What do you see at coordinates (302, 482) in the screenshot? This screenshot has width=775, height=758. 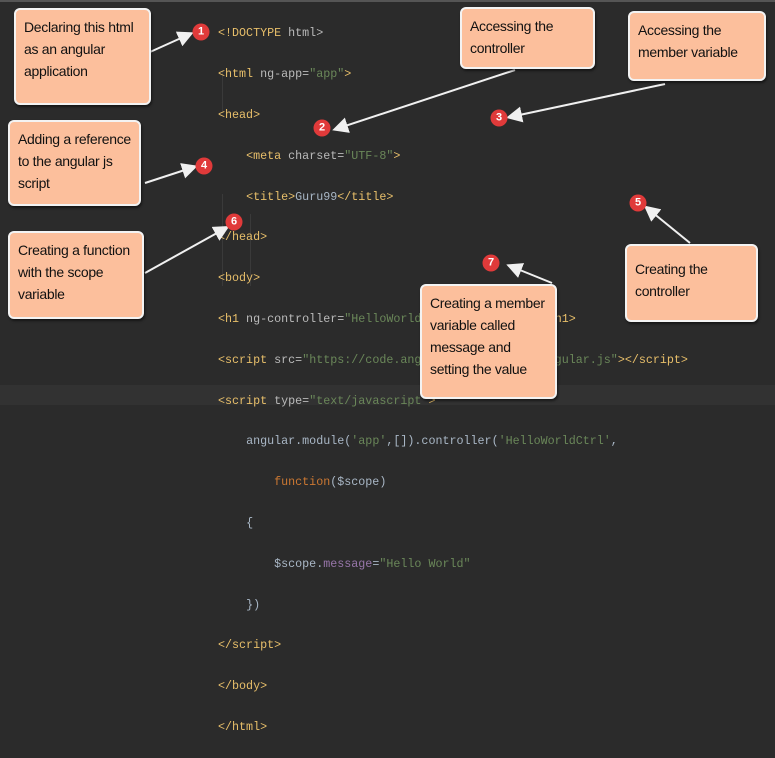 I see `keyword: function` at bounding box center [302, 482].